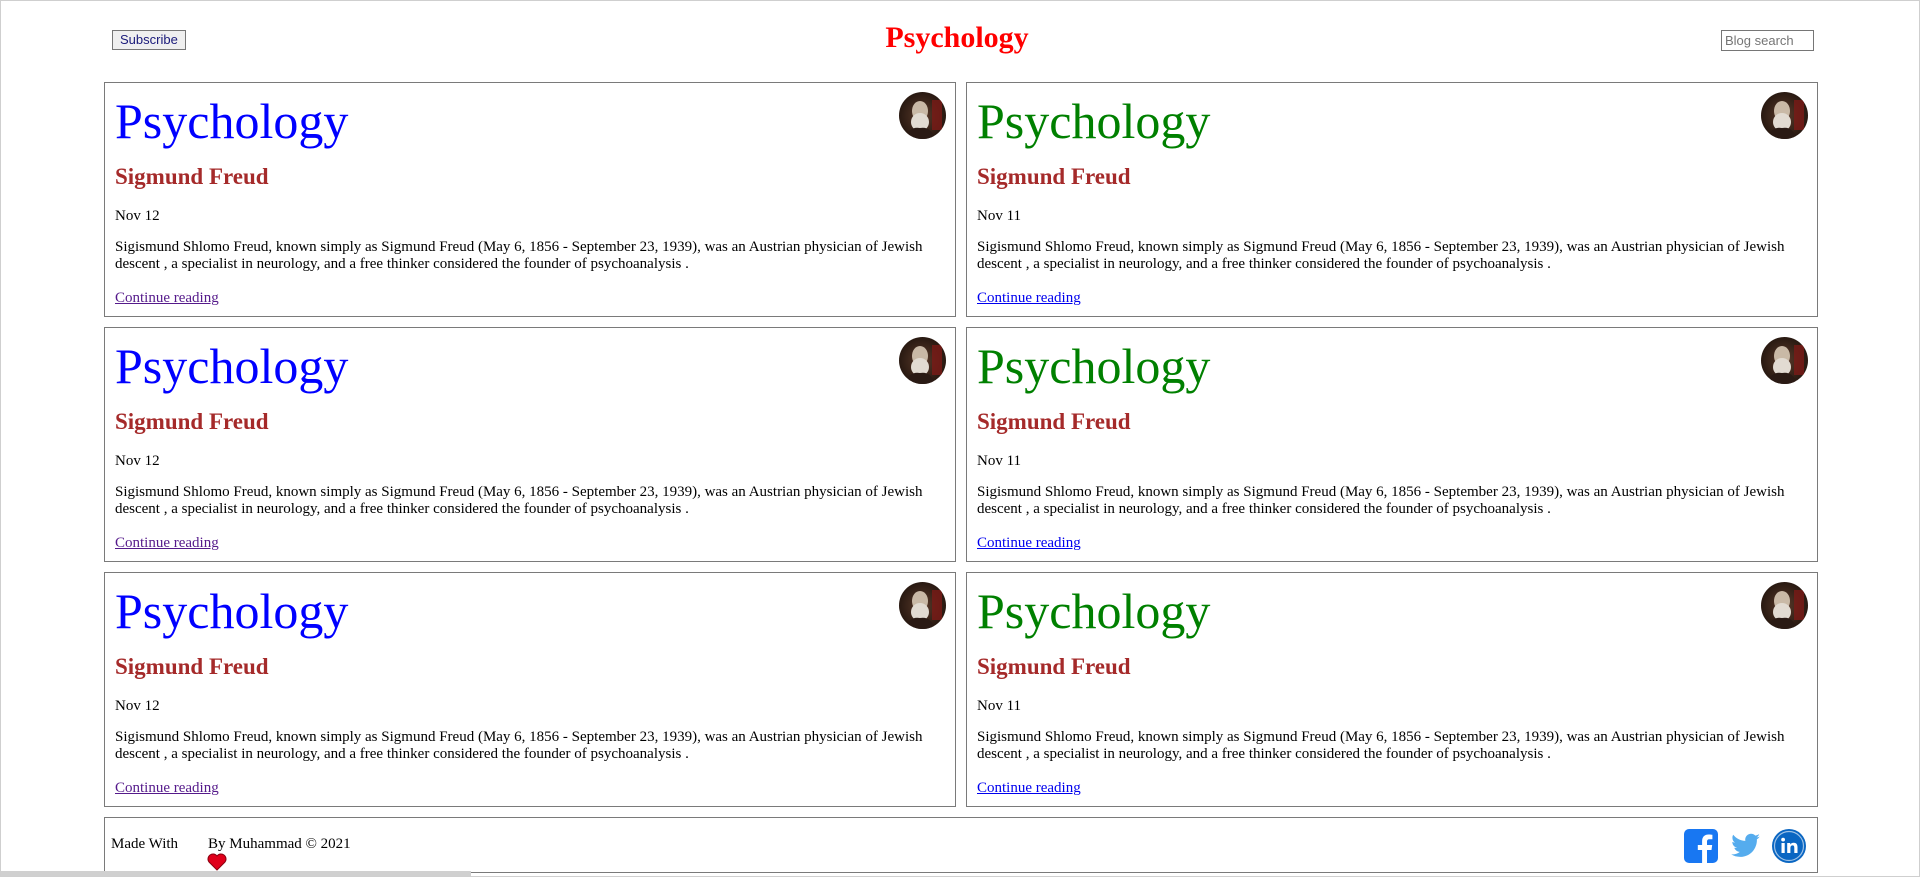  I want to click on heart-icon, so click(205, 853).